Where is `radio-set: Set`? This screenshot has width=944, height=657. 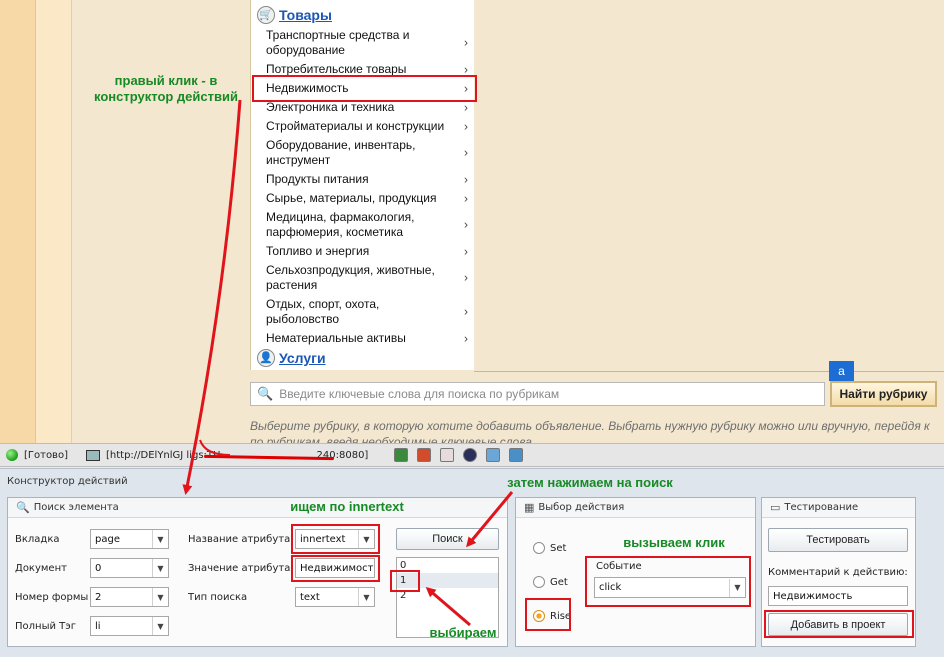
radio-set: Set is located at coordinates (549, 548).